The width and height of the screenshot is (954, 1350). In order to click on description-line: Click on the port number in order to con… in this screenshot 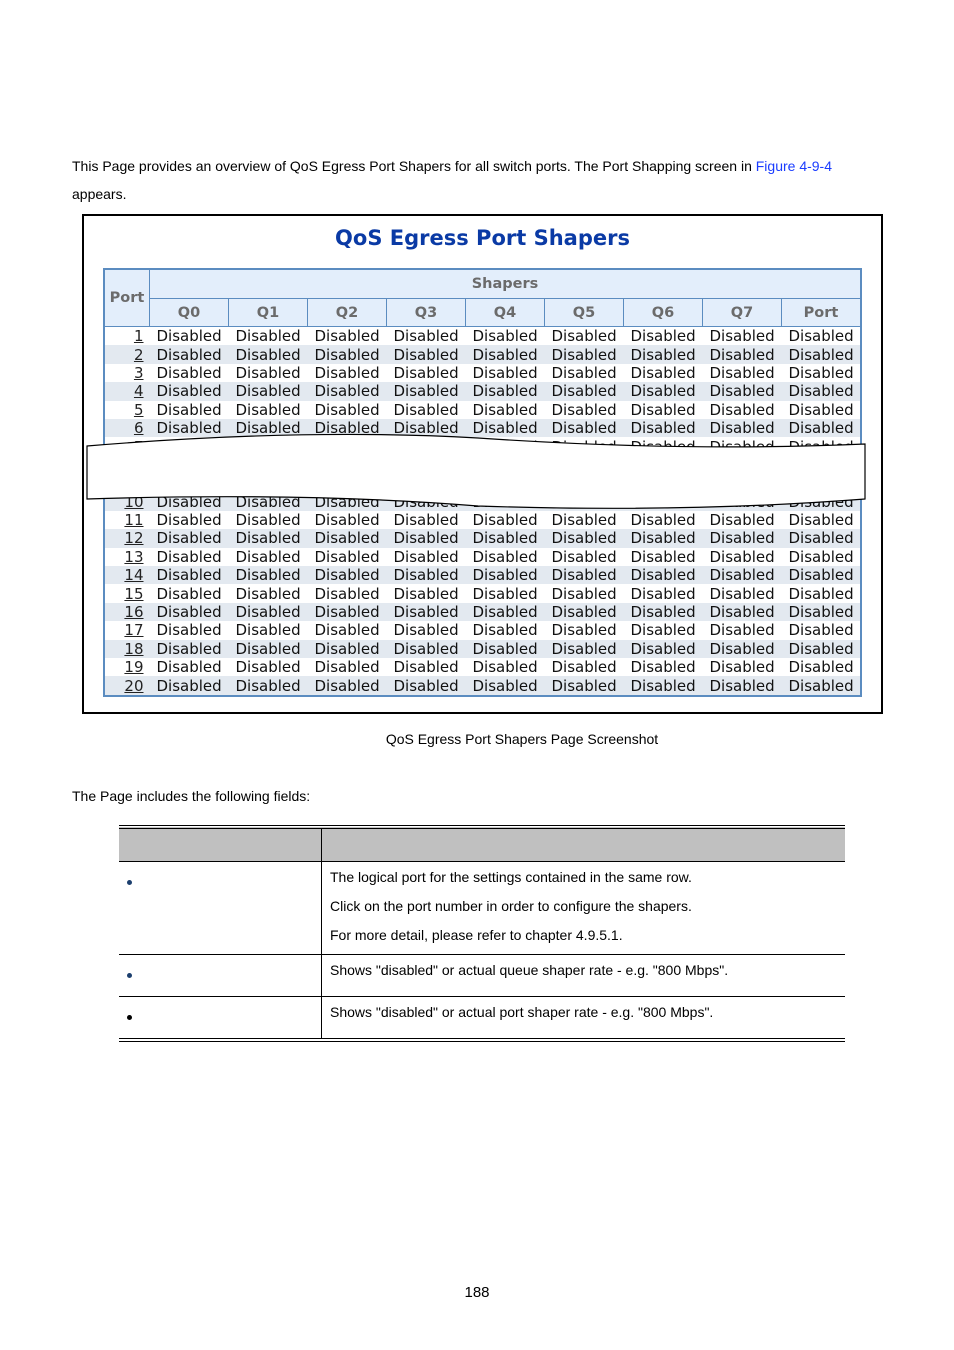, I will do `click(511, 906)`.